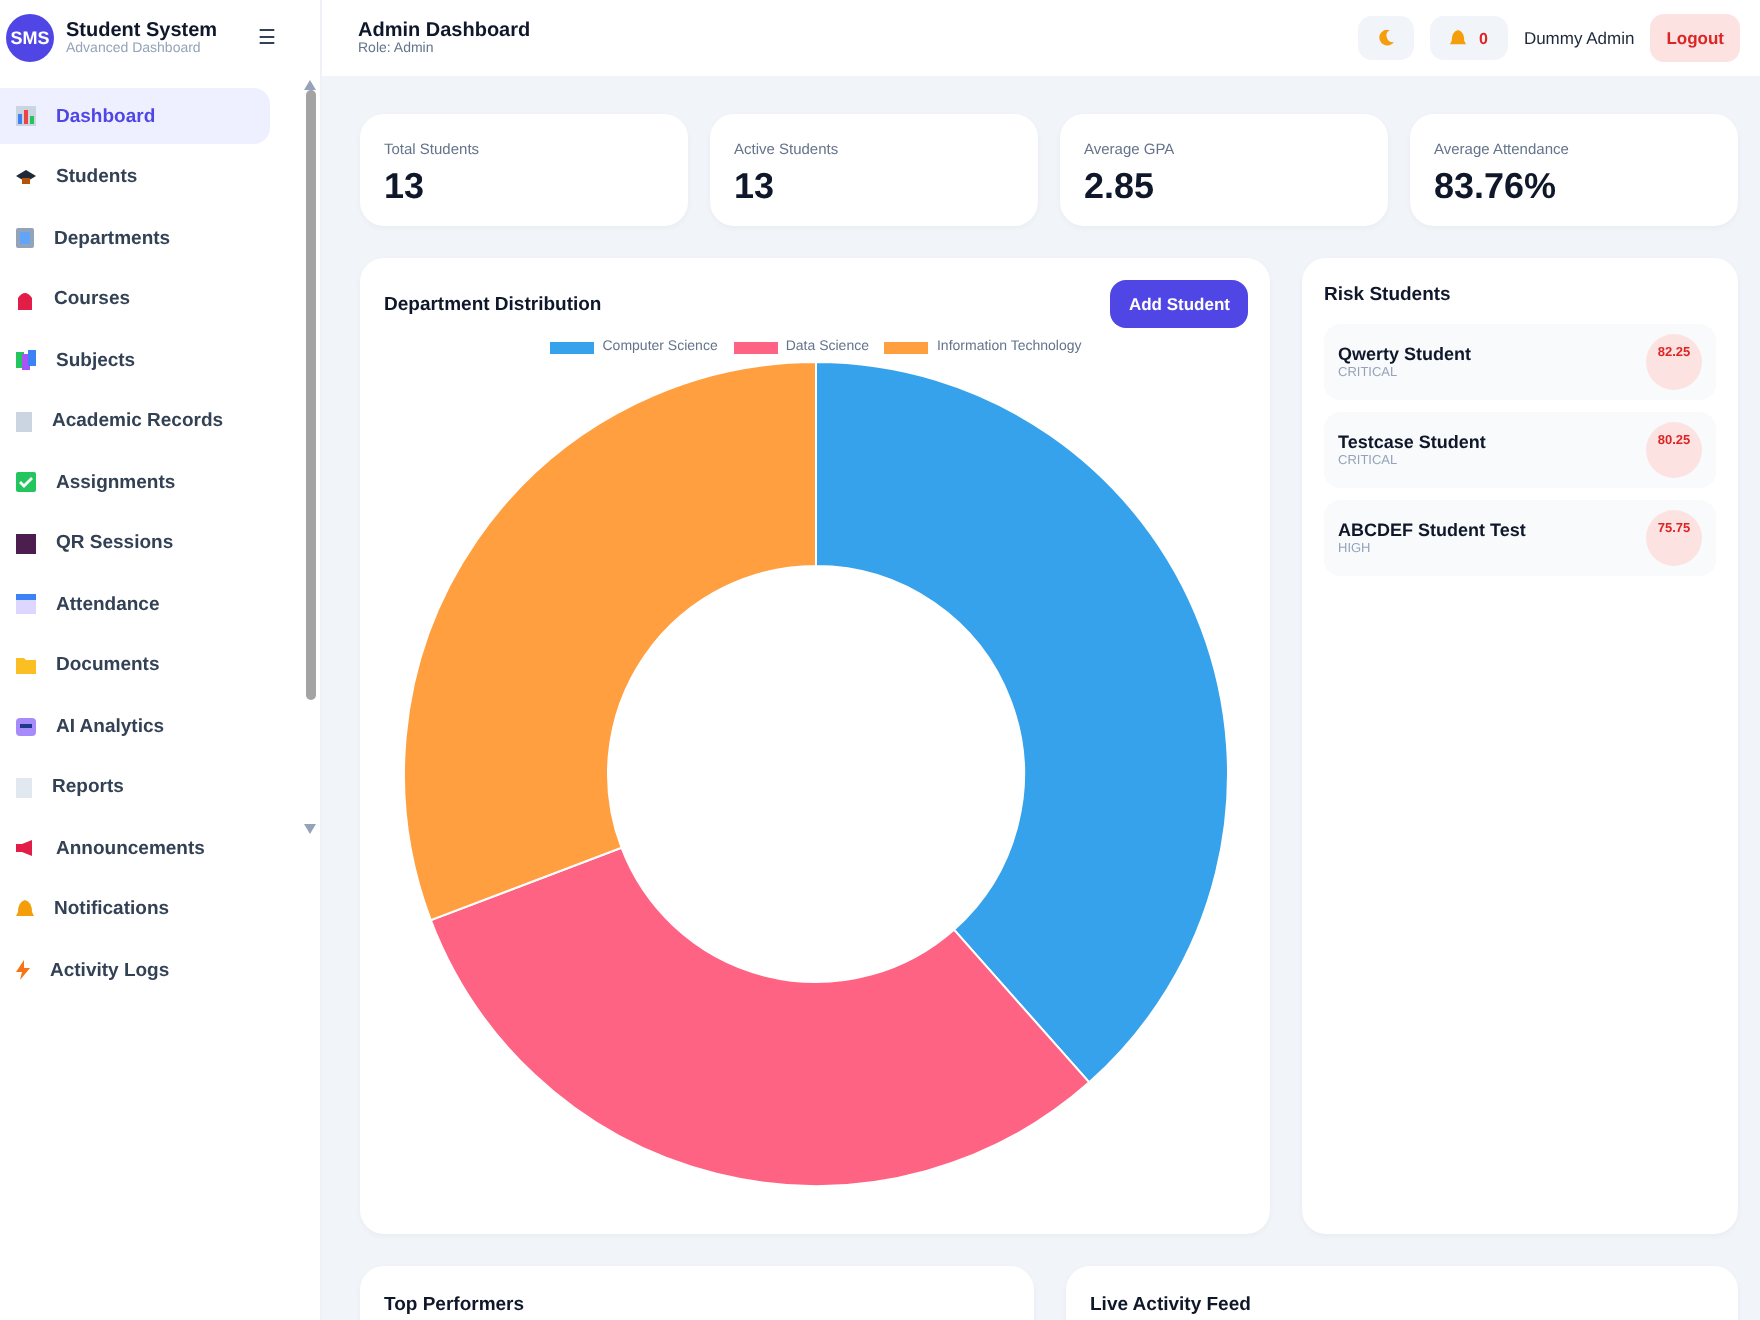 The width and height of the screenshot is (1760, 1320). Describe the element at coordinates (1469, 38) in the screenshot. I see `notifications-button: 0` at that location.